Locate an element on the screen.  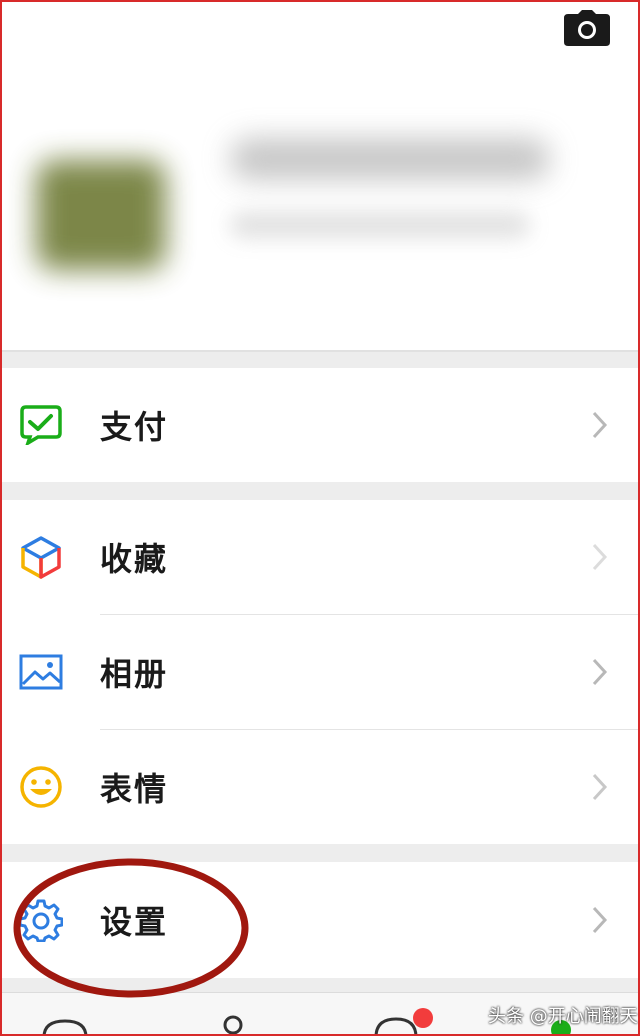
camera-icon is located at coordinates (587, 28).